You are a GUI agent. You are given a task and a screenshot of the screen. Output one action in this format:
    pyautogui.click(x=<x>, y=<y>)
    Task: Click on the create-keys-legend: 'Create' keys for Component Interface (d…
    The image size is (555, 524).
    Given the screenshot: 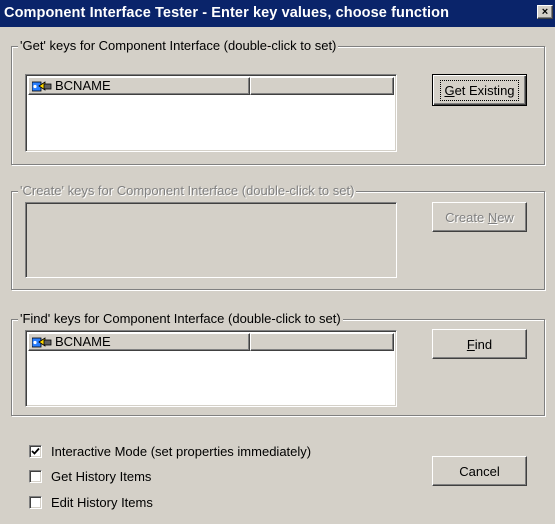 What is the action you would take?
    pyautogui.click(x=187, y=190)
    